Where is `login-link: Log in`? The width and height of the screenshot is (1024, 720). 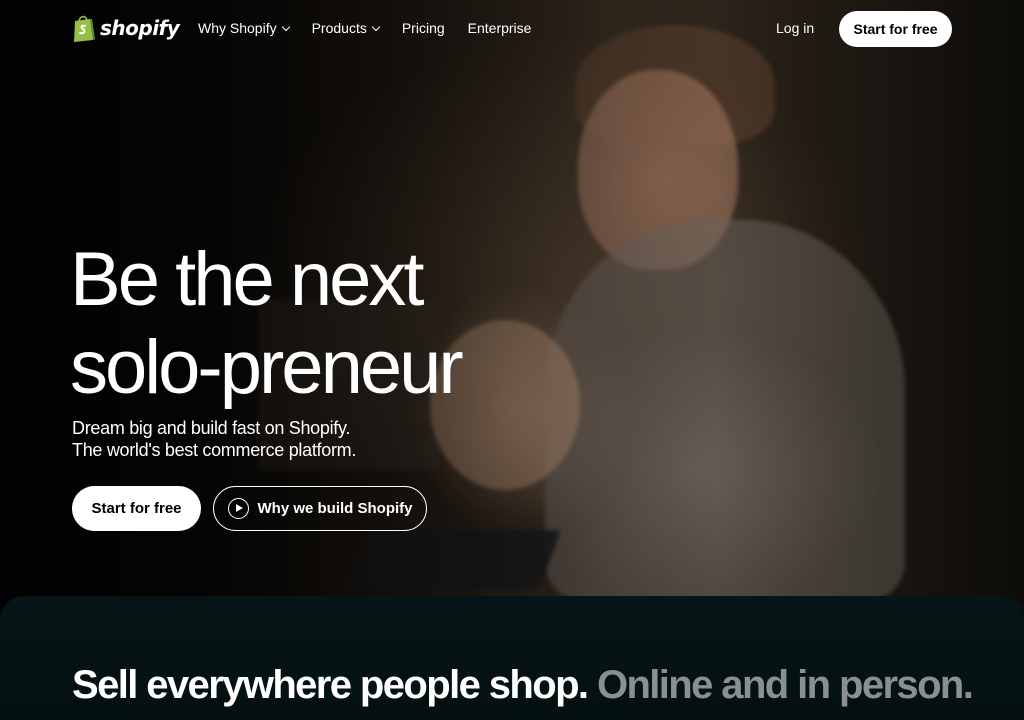 login-link: Log in is located at coordinates (795, 28).